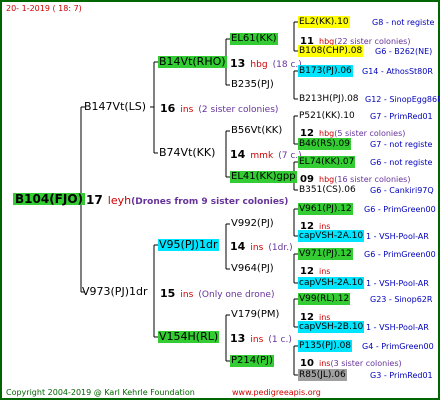  Describe the element at coordinates (315, 270) in the screenshot. I see `gen3-info: 12 ins` at that location.